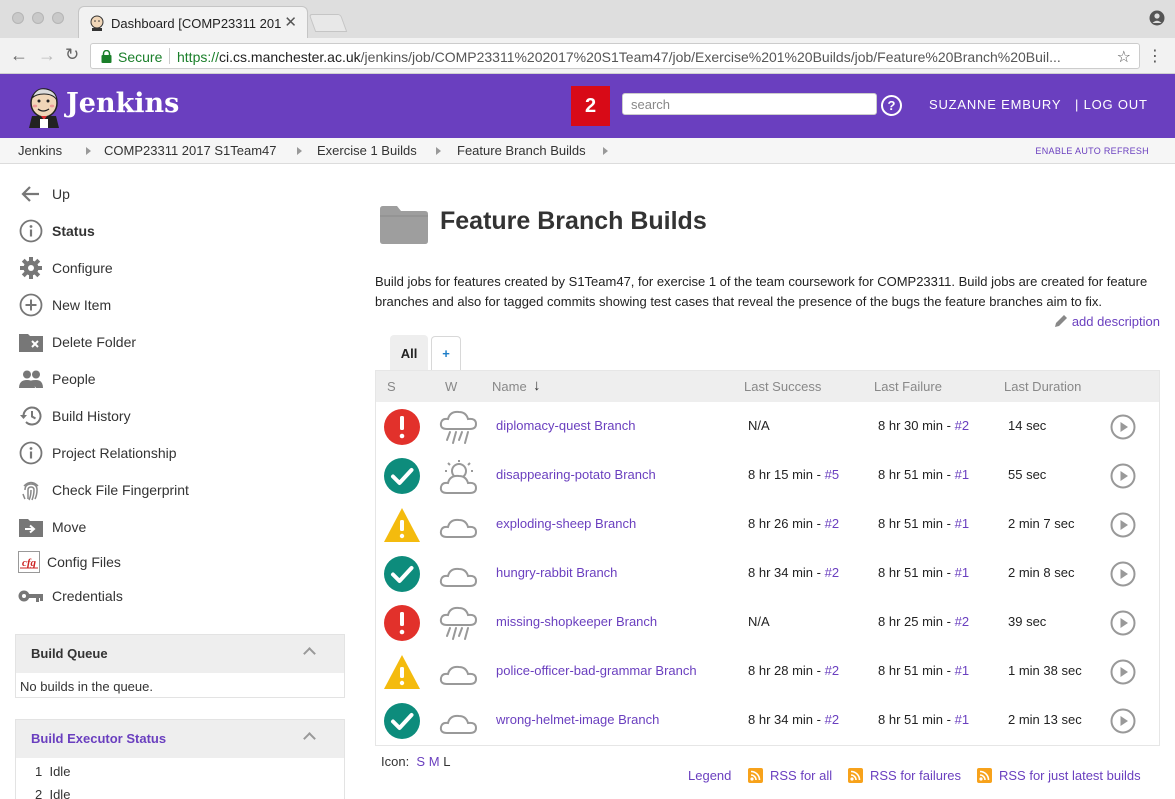  I want to click on column-header-status: S, so click(391, 386).